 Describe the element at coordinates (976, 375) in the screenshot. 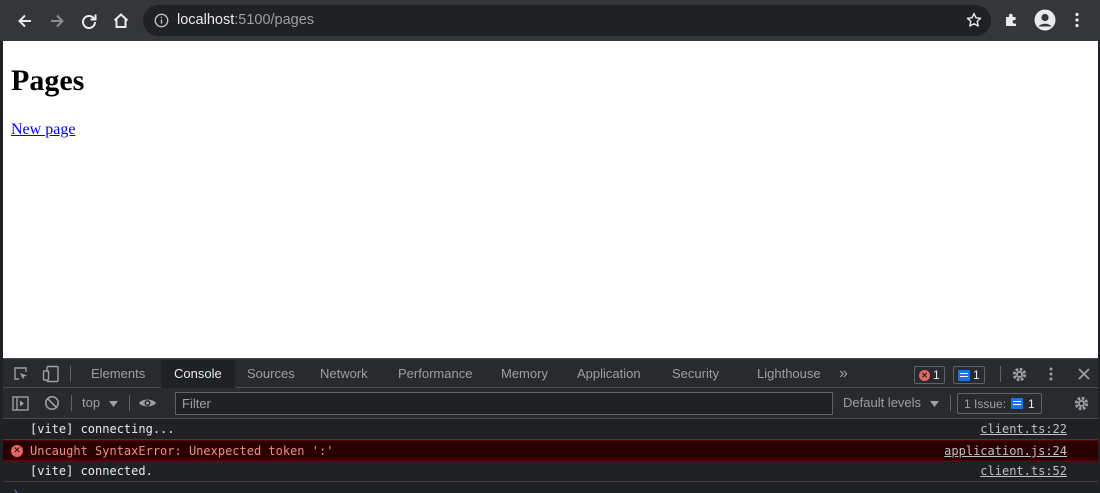

I see `message-count: 1` at that location.